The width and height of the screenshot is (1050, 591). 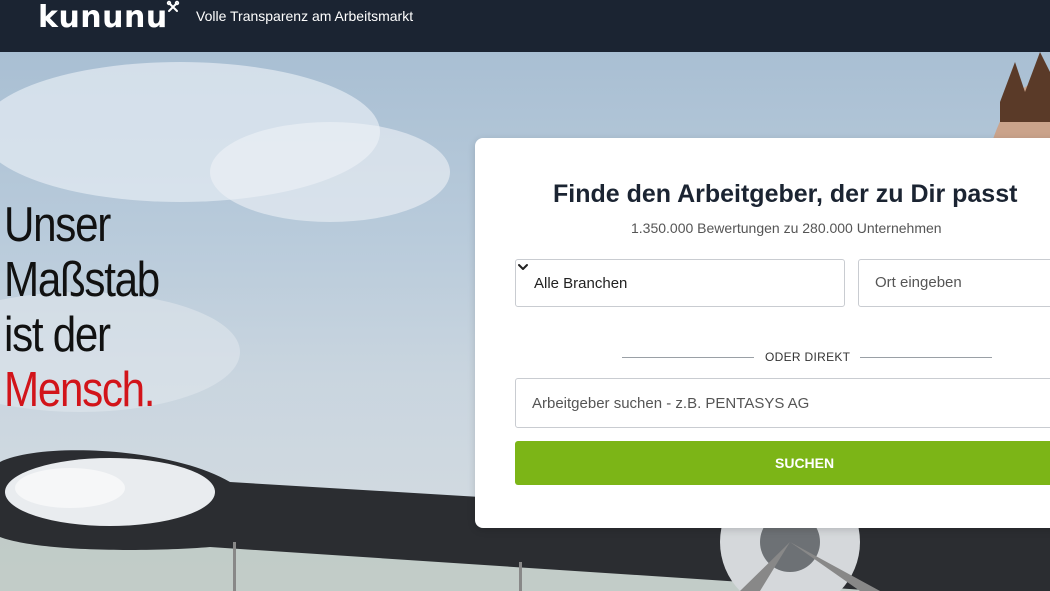 What do you see at coordinates (80, 390) in the screenshot?
I see `headline-accent: Mensch.` at bounding box center [80, 390].